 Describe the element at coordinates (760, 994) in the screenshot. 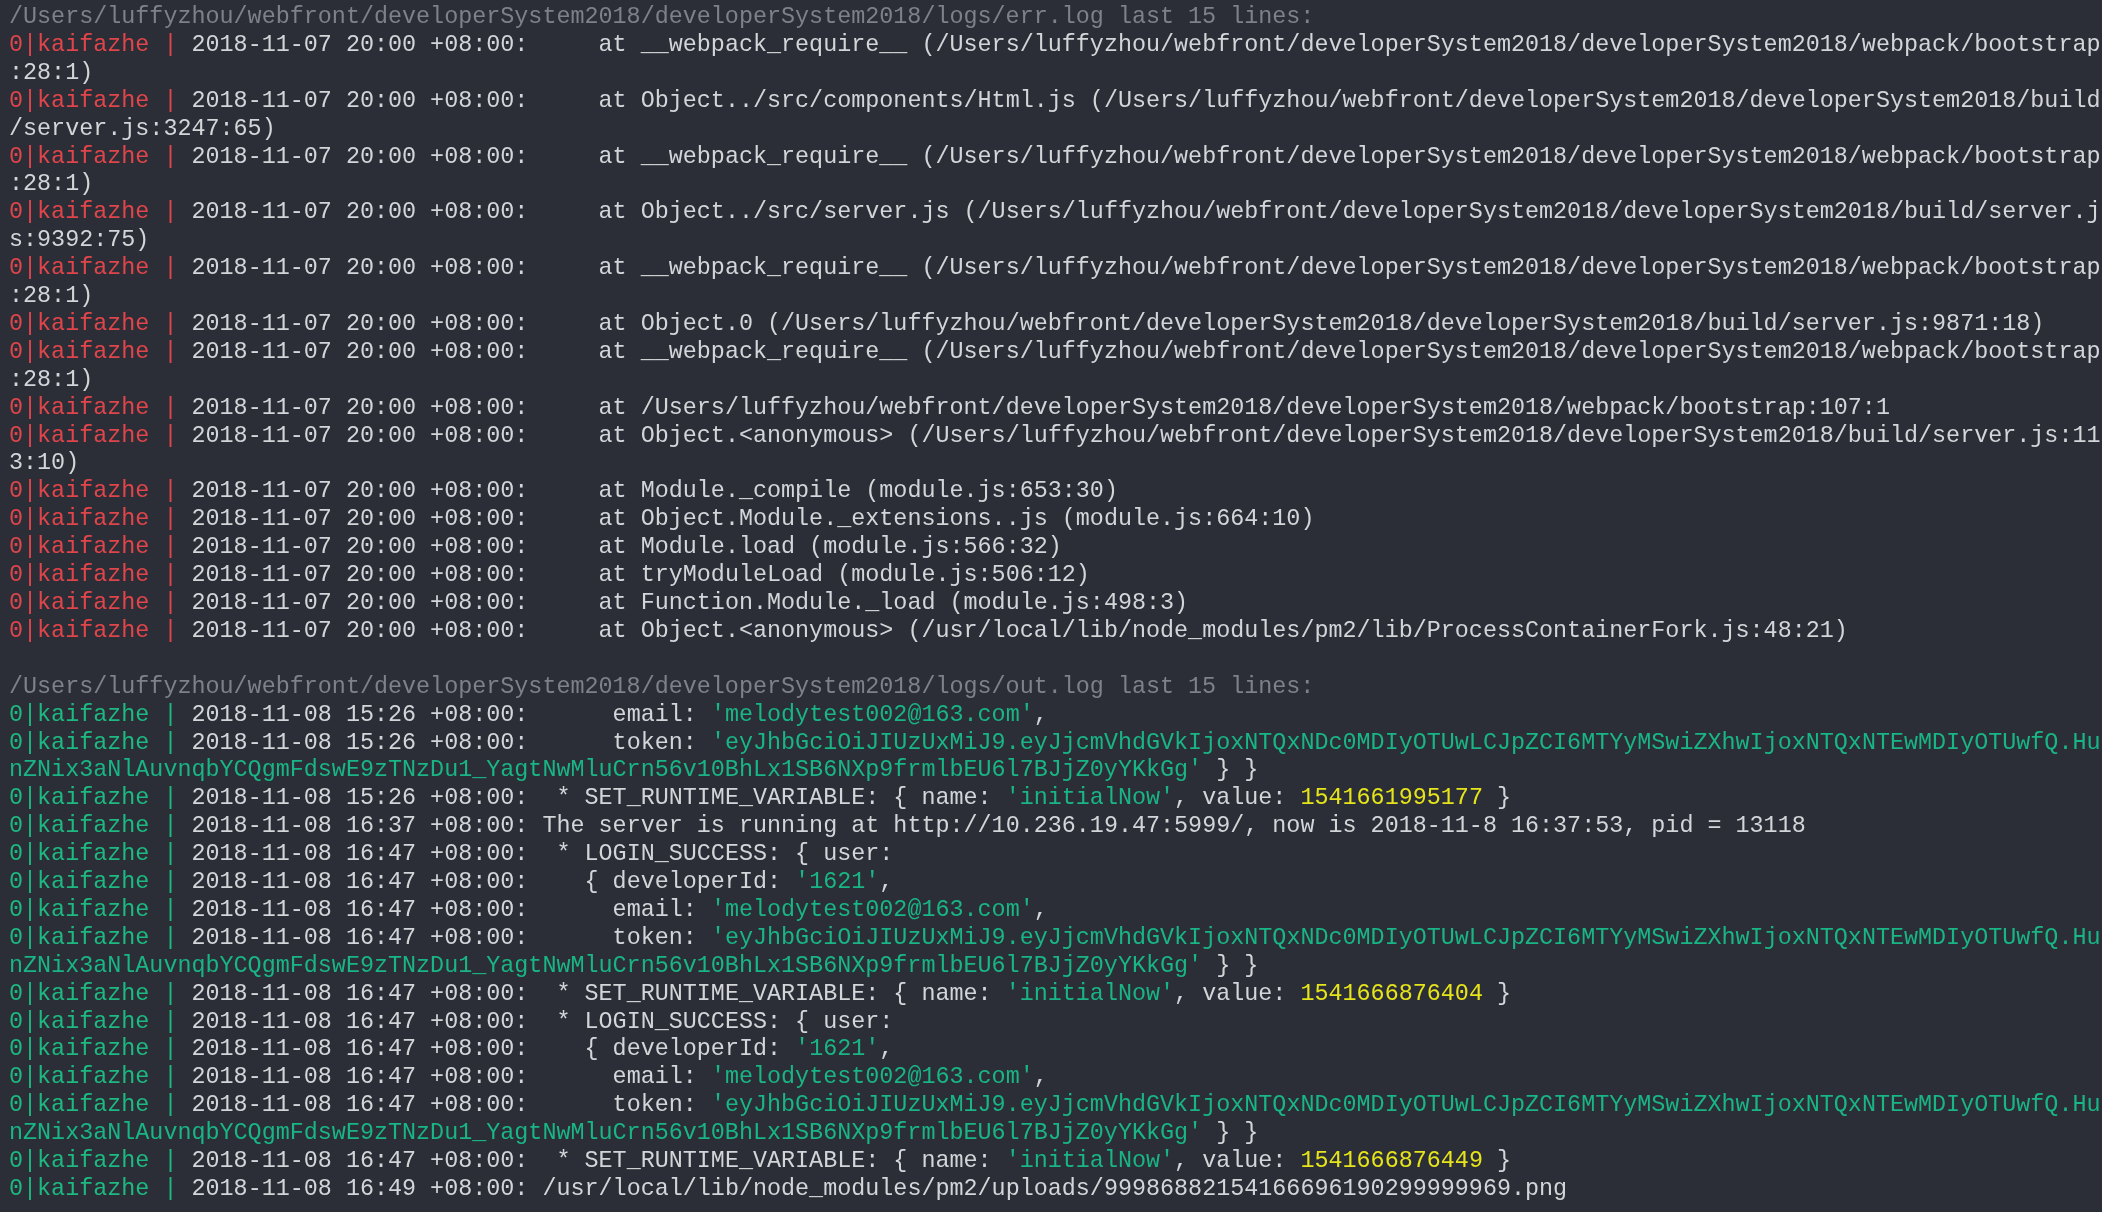

I see `log-line: 0|kaifazhe | 2018-11-08 16:47 +08:00: * SET_RUNTIME_VARIABLE: { name: 'initialNow', value: 1541666876404 }` at that location.